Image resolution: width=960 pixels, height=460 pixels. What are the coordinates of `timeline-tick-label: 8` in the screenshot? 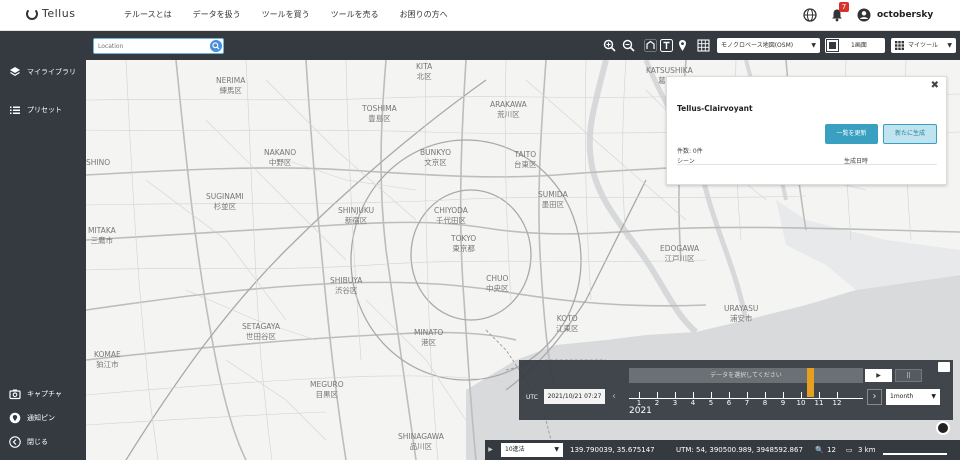 It's located at (765, 403).